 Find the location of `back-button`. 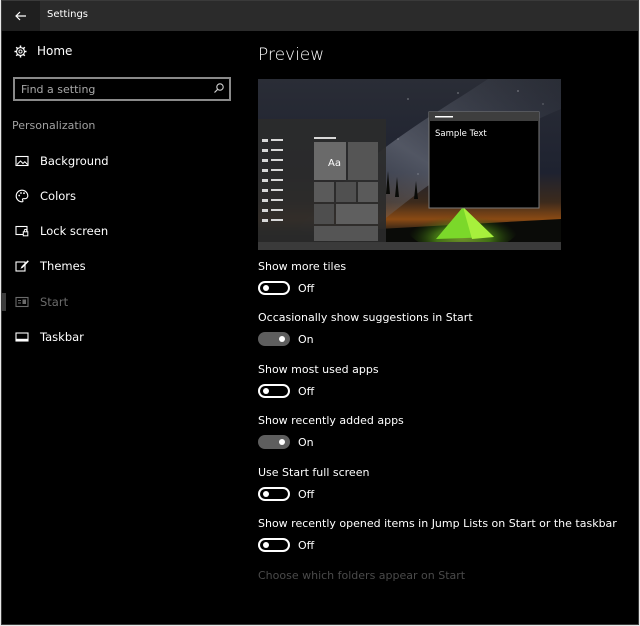

back-button is located at coordinates (21, 16).